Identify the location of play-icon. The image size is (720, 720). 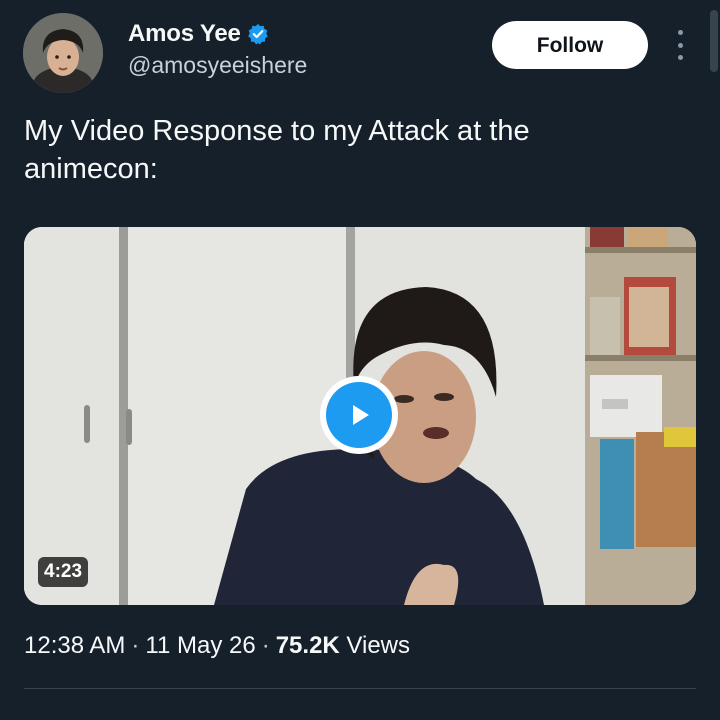
(359, 415).